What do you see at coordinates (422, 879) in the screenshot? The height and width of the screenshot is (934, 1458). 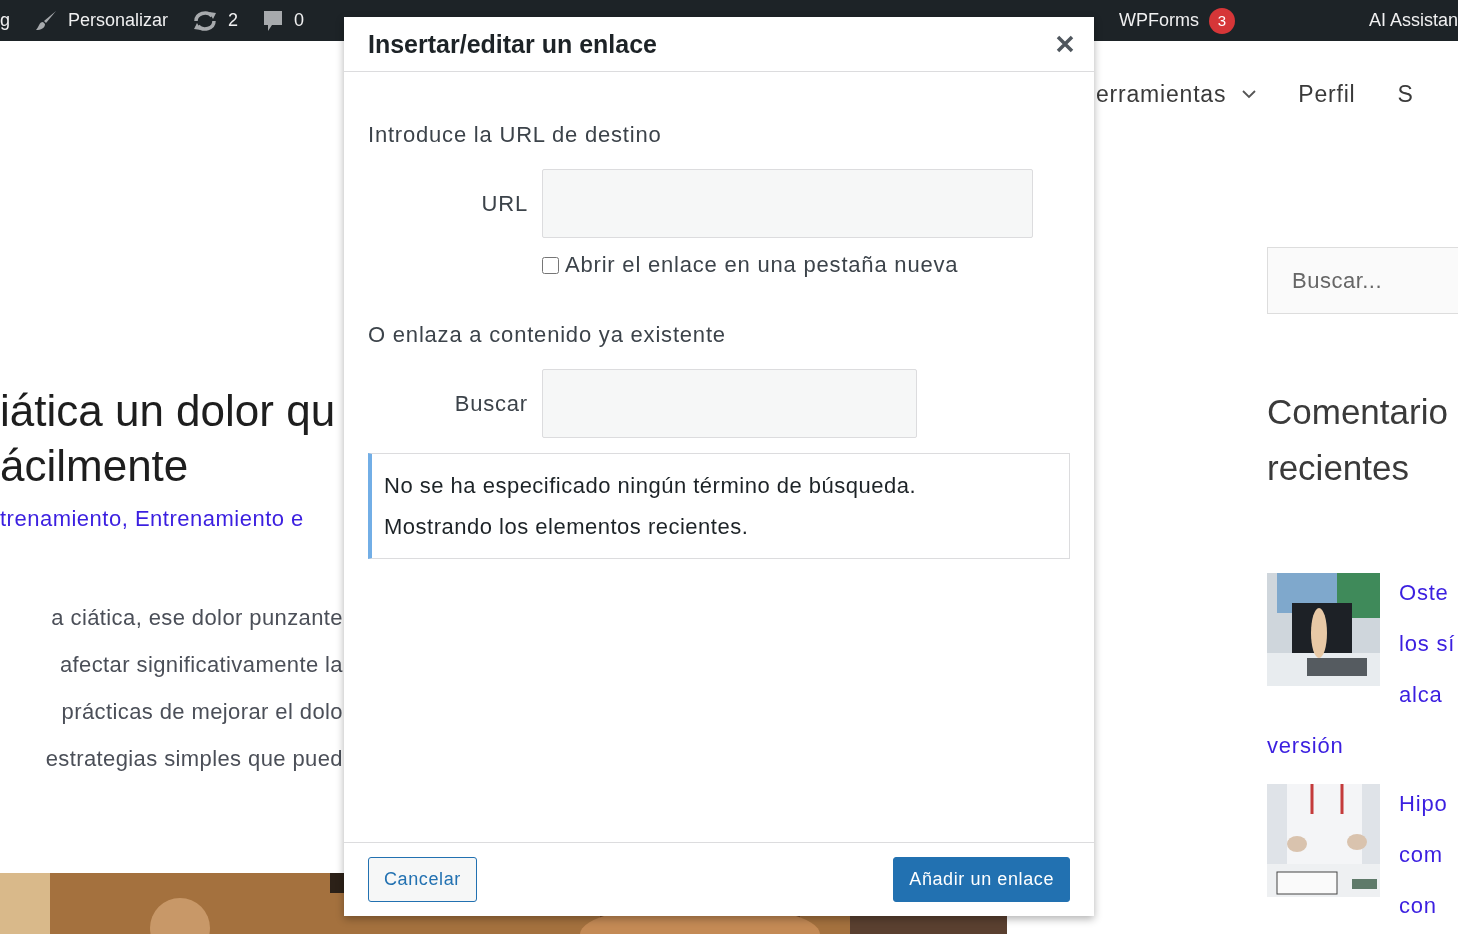 I see `cancel-button: Cancelar` at bounding box center [422, 879].